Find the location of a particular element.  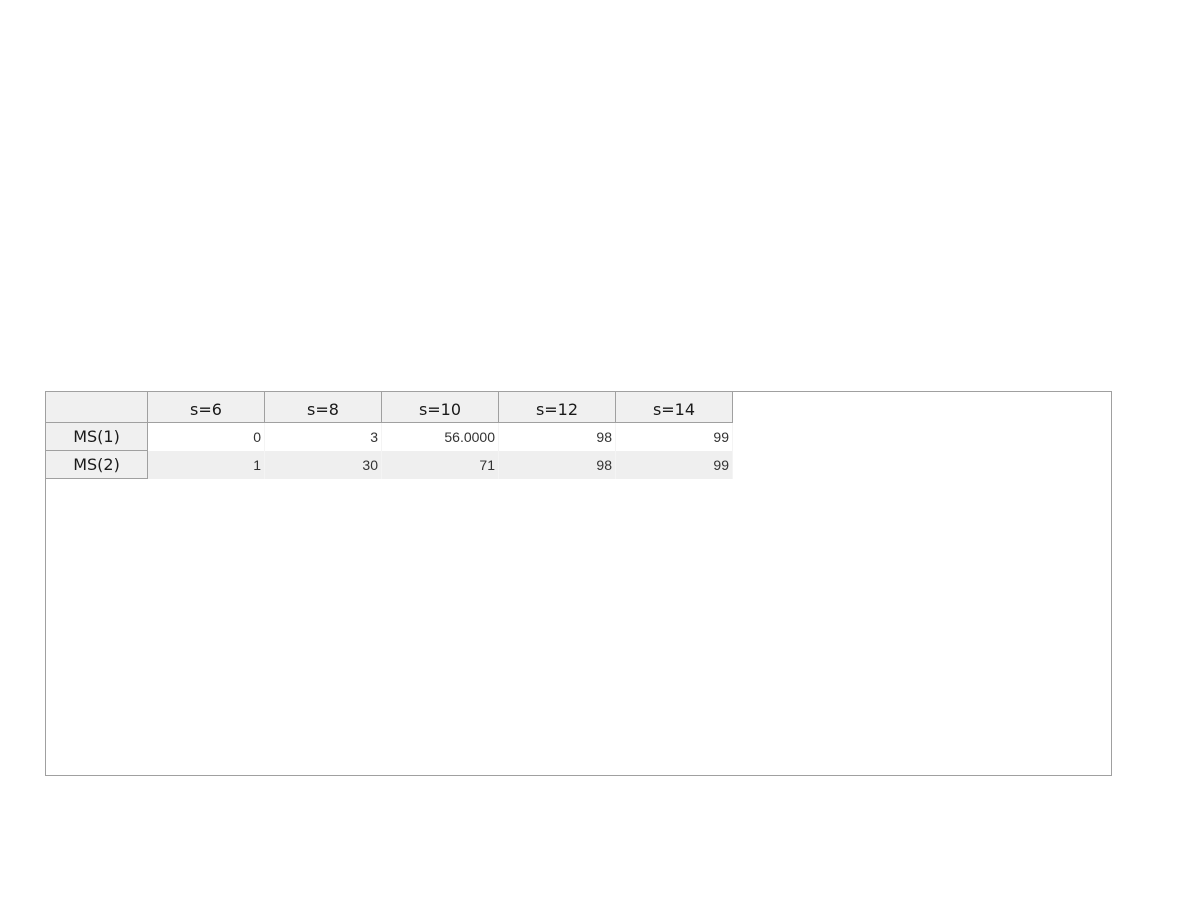

row-header-ms1: MS(1) is located at coordinates (97, 437).